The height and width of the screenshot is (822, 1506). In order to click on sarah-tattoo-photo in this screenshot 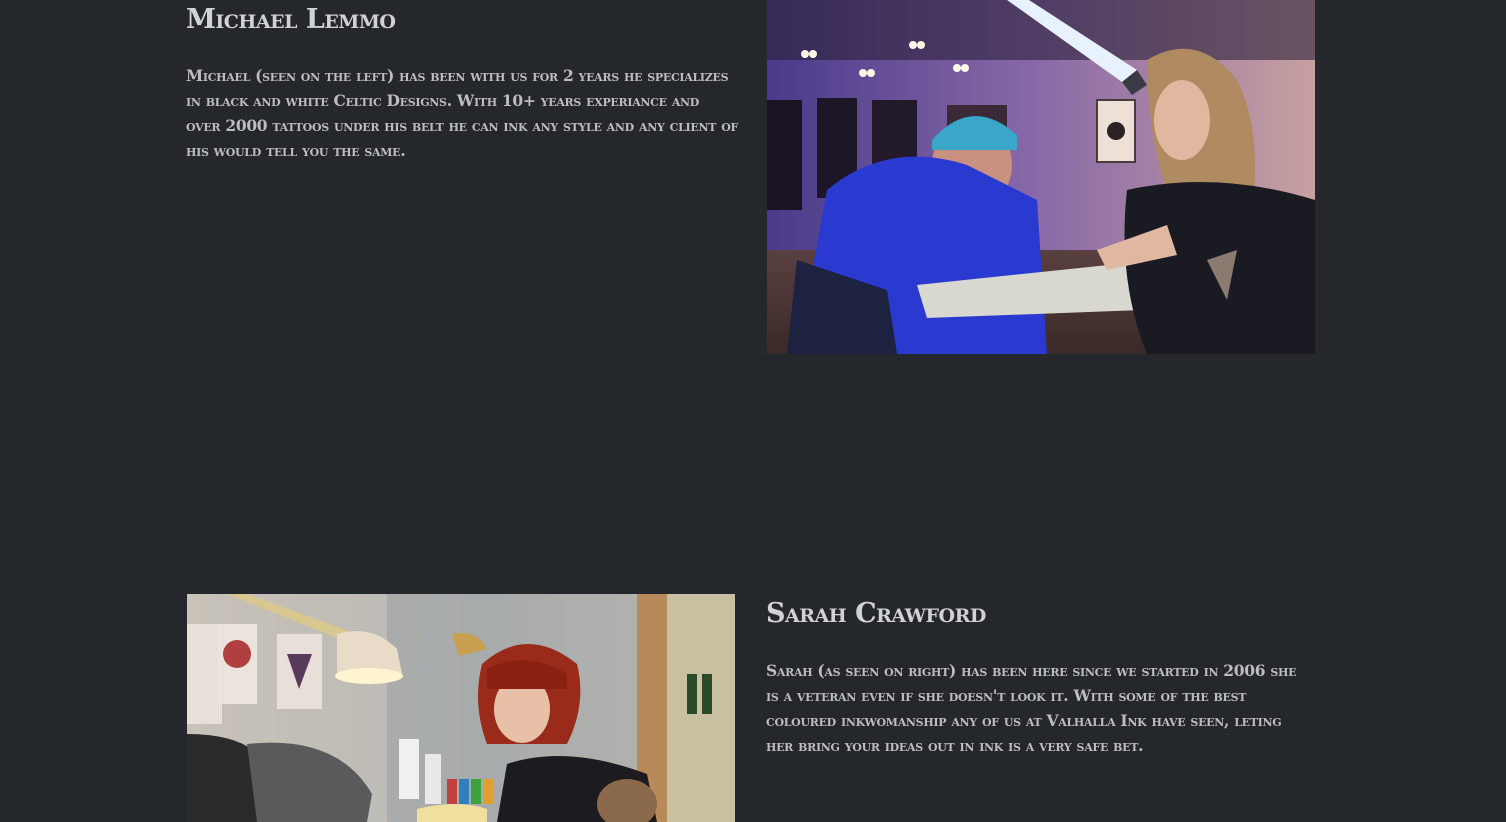, I will do `click(461, 708)`.